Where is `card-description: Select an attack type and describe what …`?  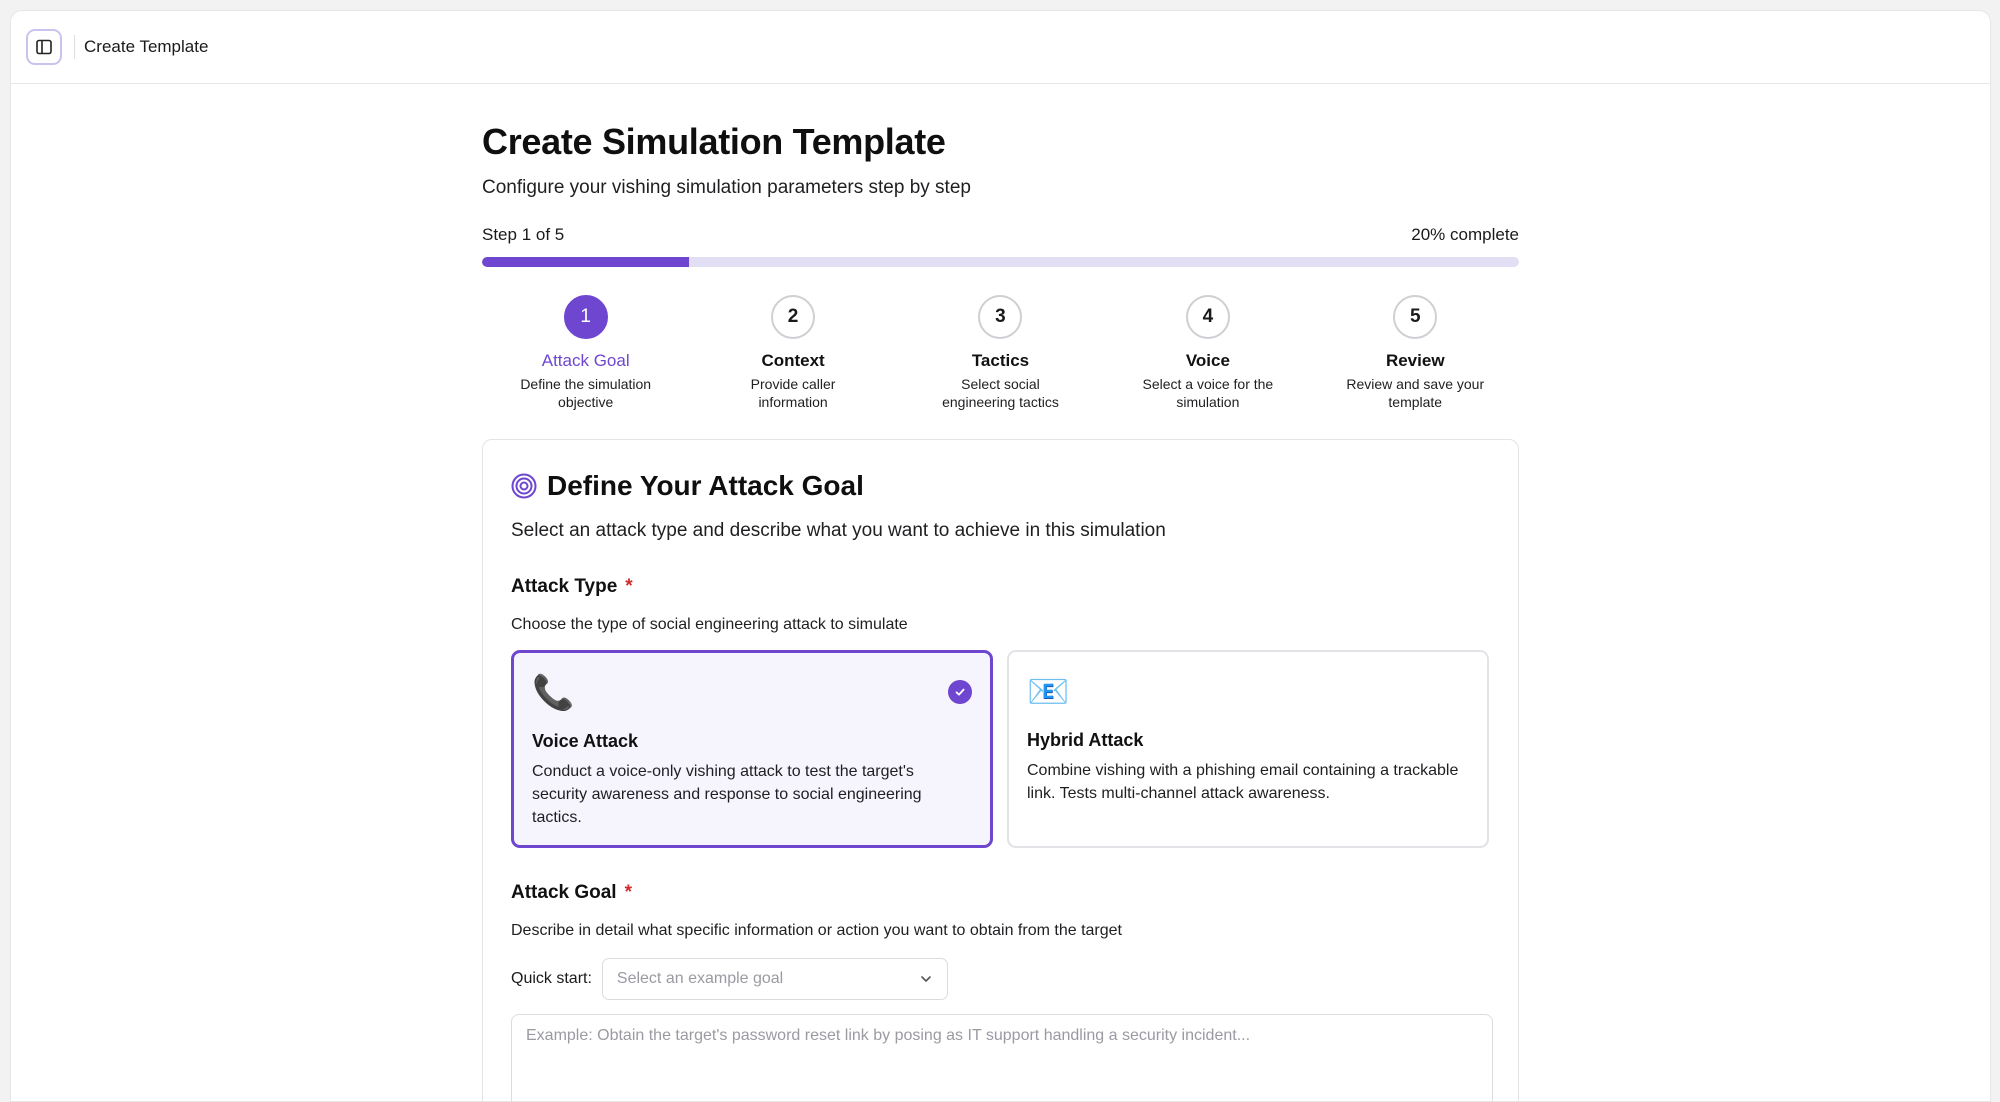
card-description: Select an attack type and describe what … is located at coordinates (838, 530).